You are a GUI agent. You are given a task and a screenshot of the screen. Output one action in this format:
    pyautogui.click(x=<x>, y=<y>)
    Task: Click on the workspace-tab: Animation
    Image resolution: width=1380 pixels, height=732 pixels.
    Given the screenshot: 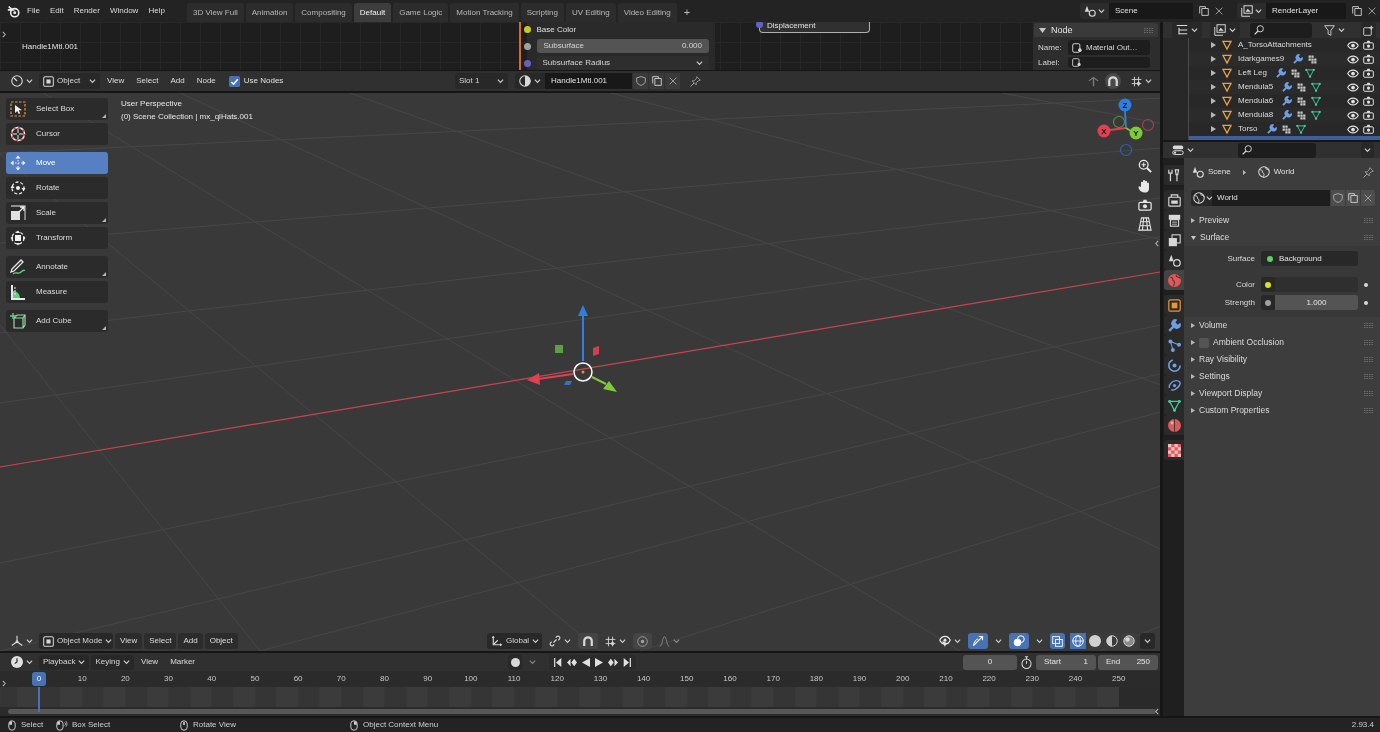 What is the action you would take?
    pyautogui.click(x=269, y=12)
    